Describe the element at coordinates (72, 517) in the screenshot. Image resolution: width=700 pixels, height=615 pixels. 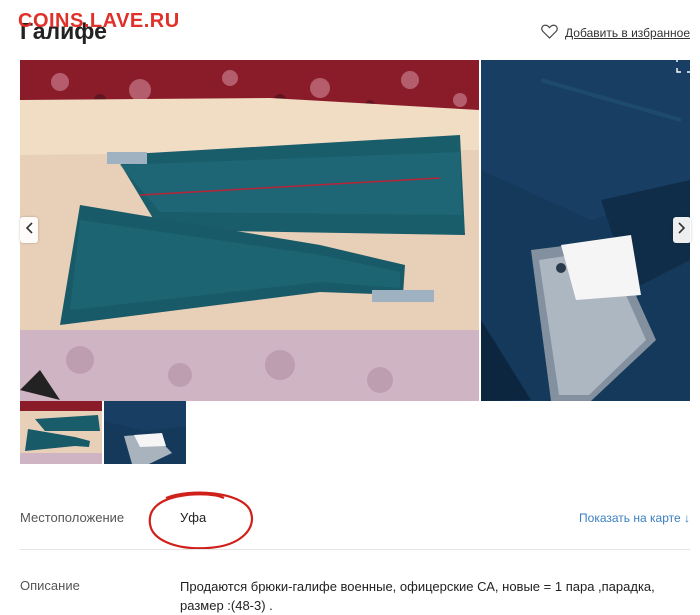
I see `location-label: Местоположение` at that location.